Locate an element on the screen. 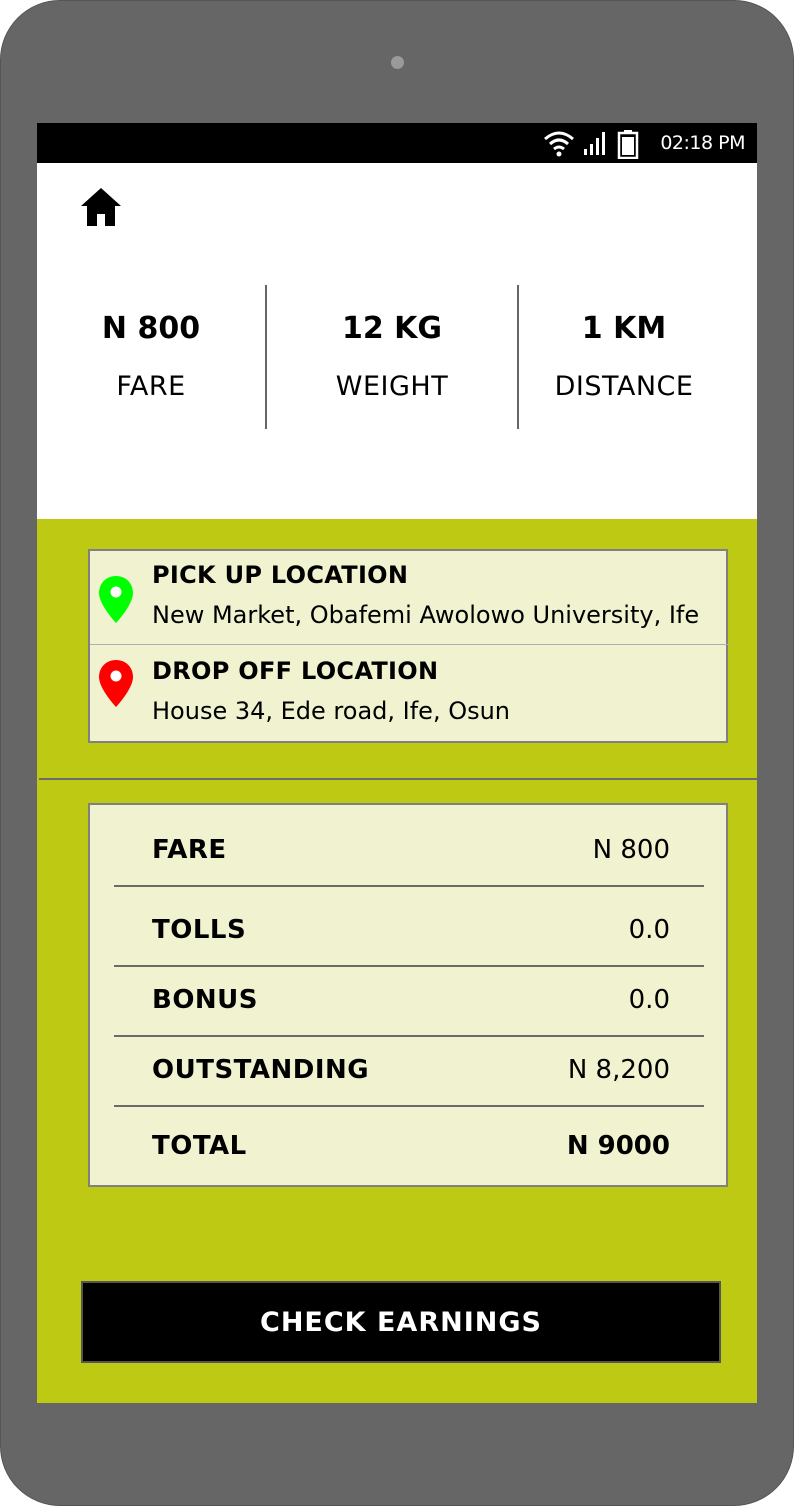  battery-icon is located at coordinates (628, 144).